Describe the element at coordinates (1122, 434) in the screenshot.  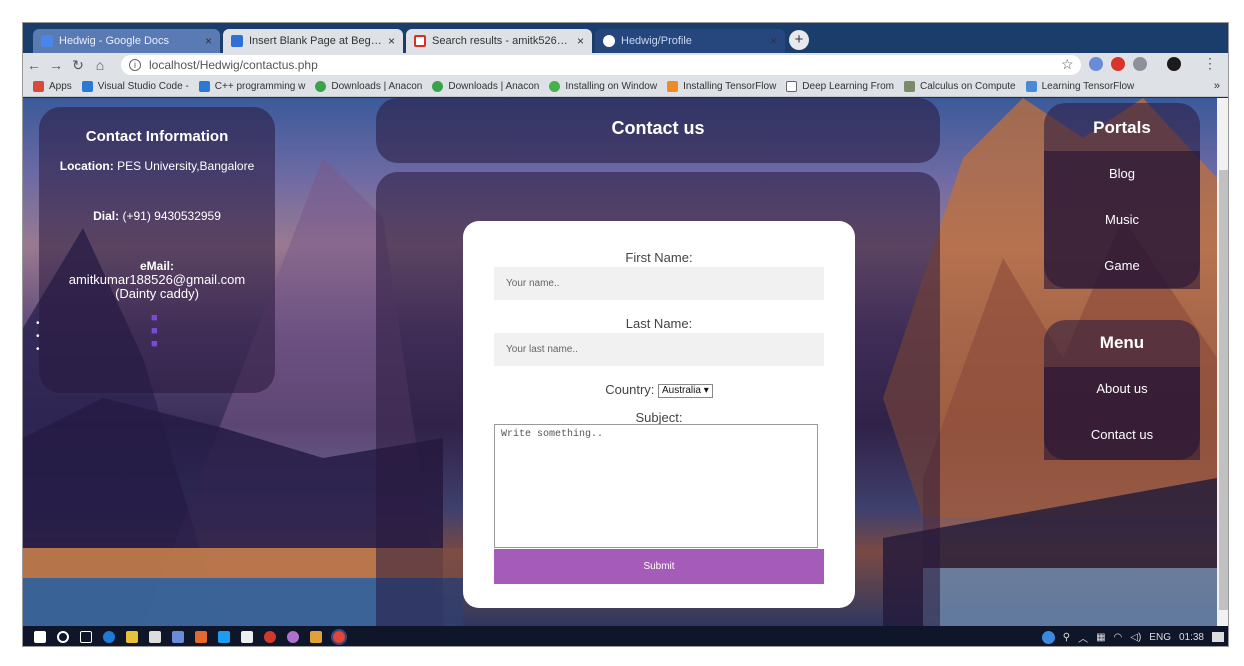
I see `menu-contact-link: Contact us` at that location.